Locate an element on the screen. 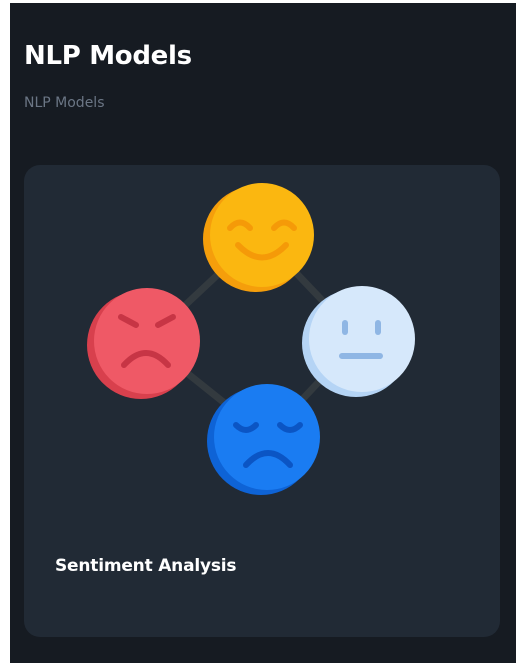  angry-face-icon is located at coordinates (143, 343).